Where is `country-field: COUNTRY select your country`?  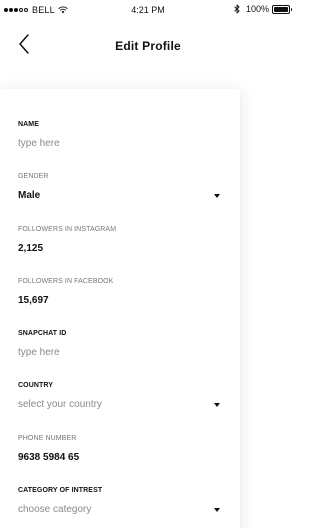 country-field: COUNTRY select your country is located at coordinates (120, 396).